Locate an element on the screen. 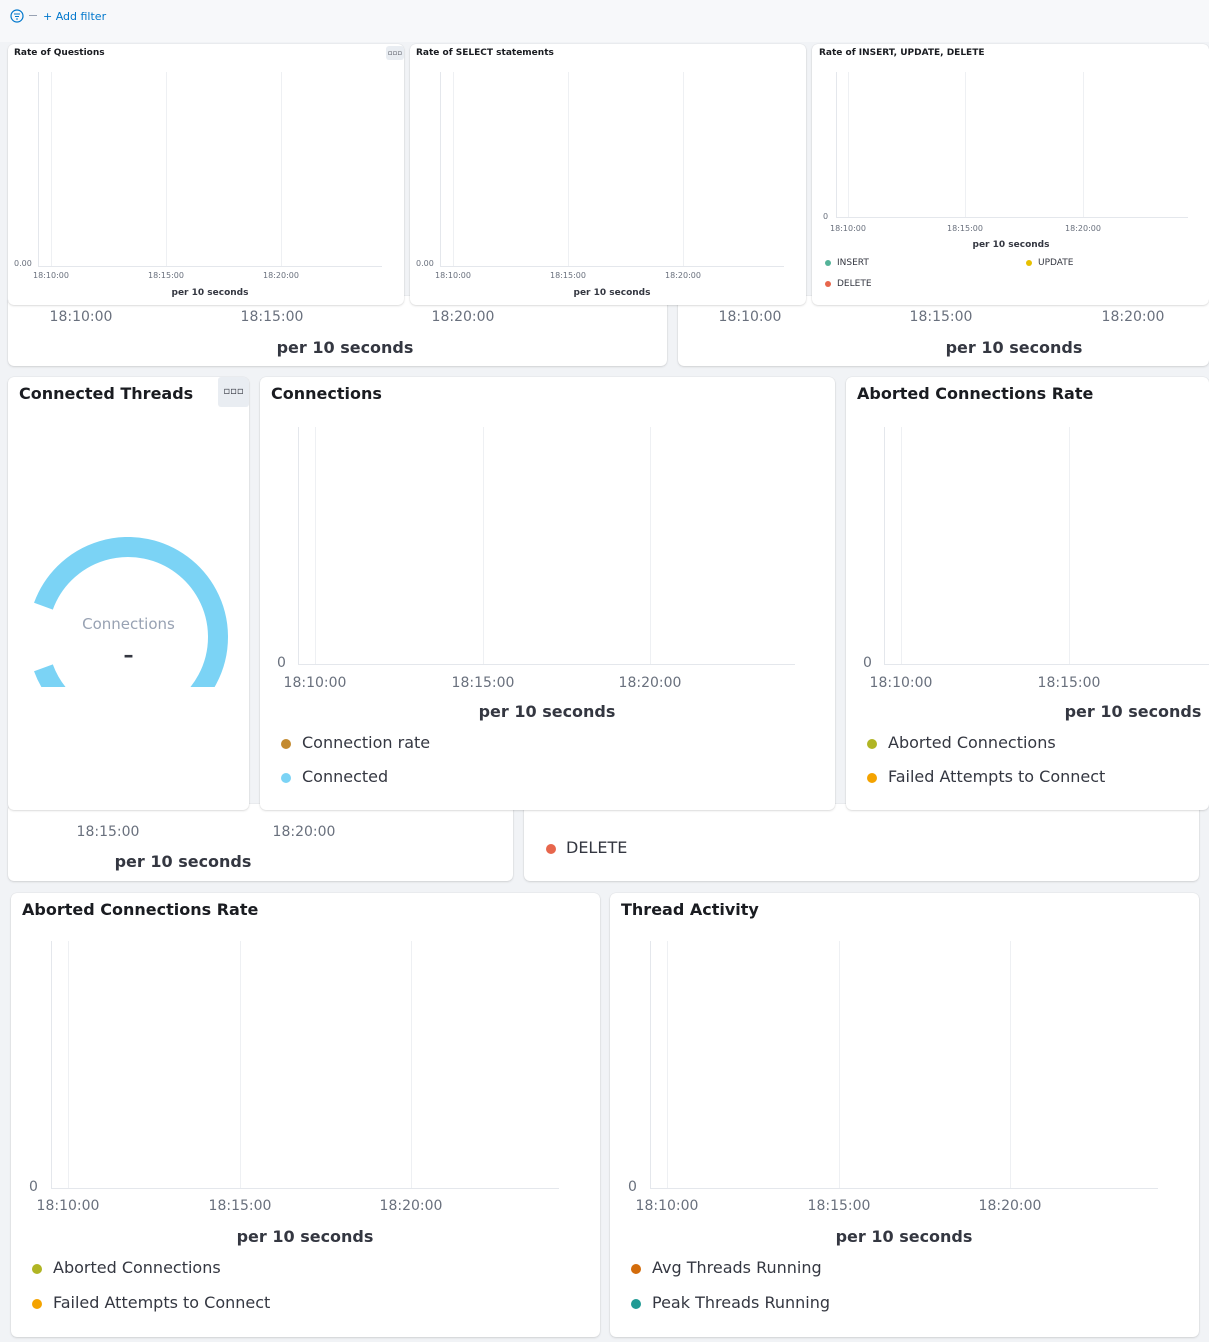 The image size is (1209, 1342). legend-item-peak-threads: Peak Threads Running is located at coordinates (730, 1302).